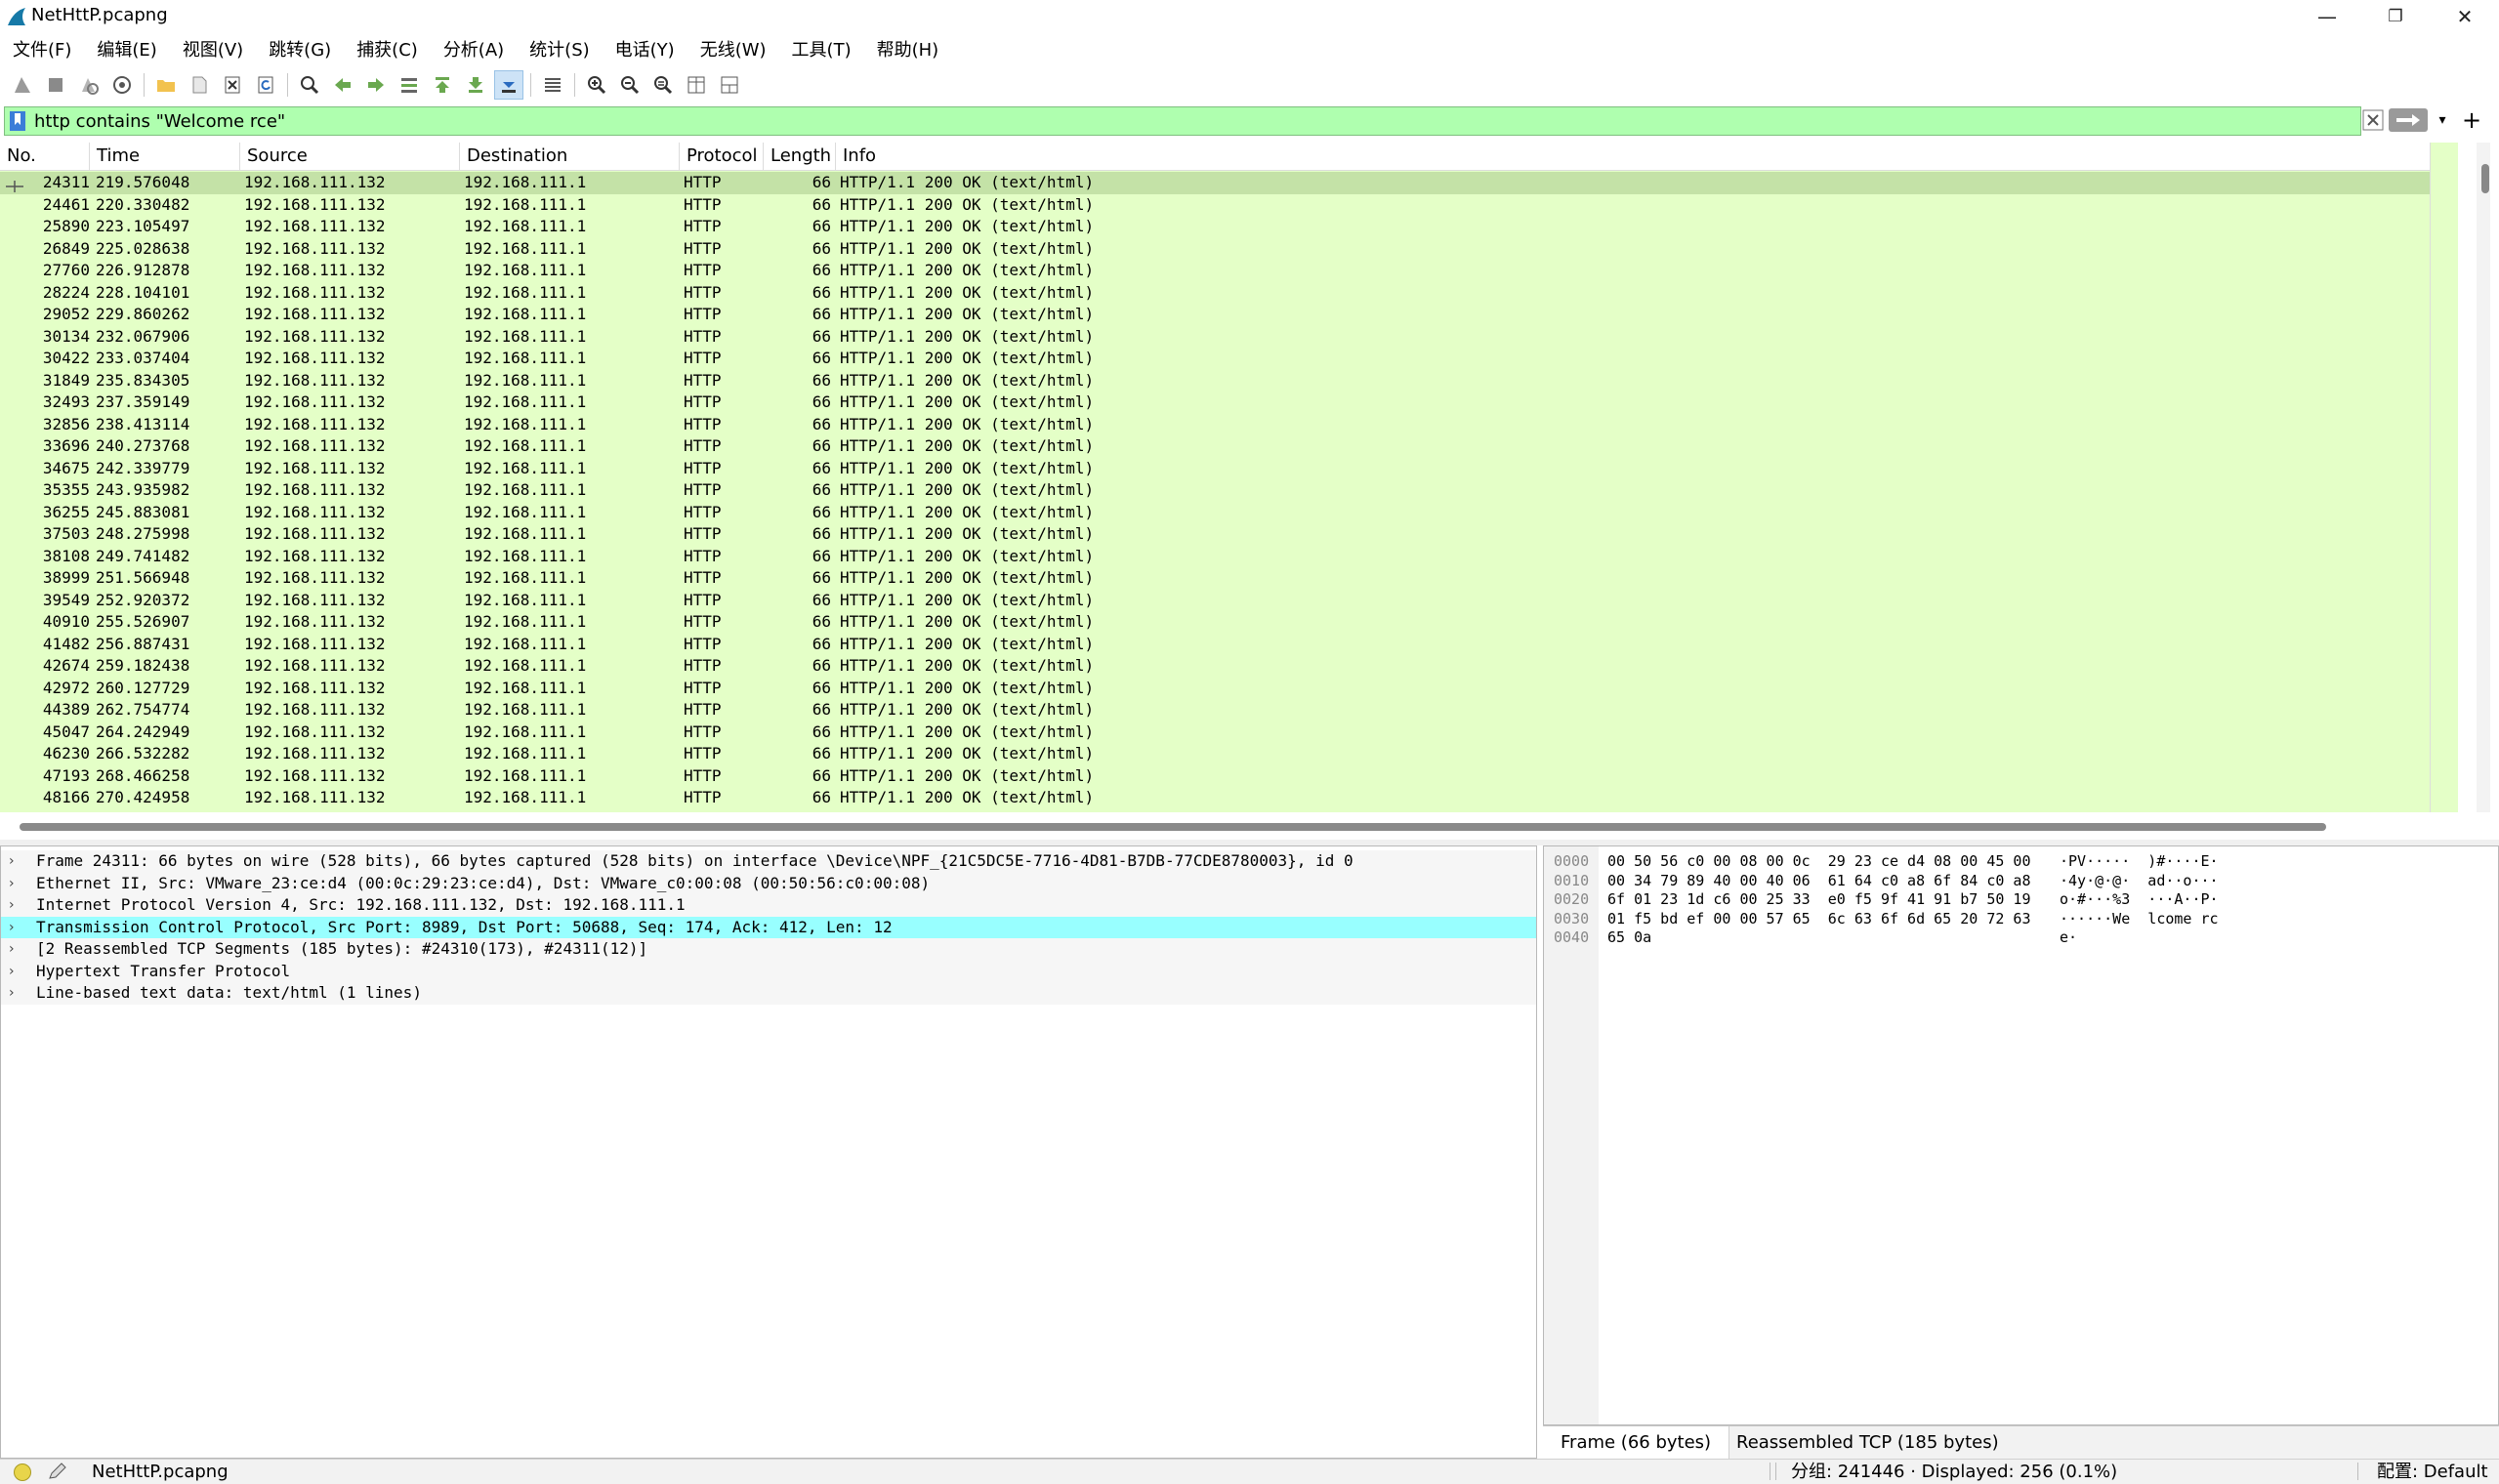 This screenshot has width=2499, height=1484. I want to click on close-button: ✕, so click(2465, 17).